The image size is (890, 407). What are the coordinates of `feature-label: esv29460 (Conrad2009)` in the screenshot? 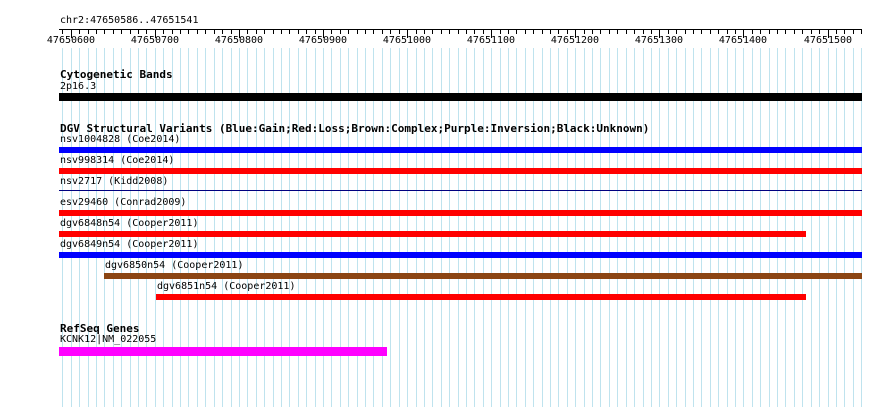 It's located at (123, 202).